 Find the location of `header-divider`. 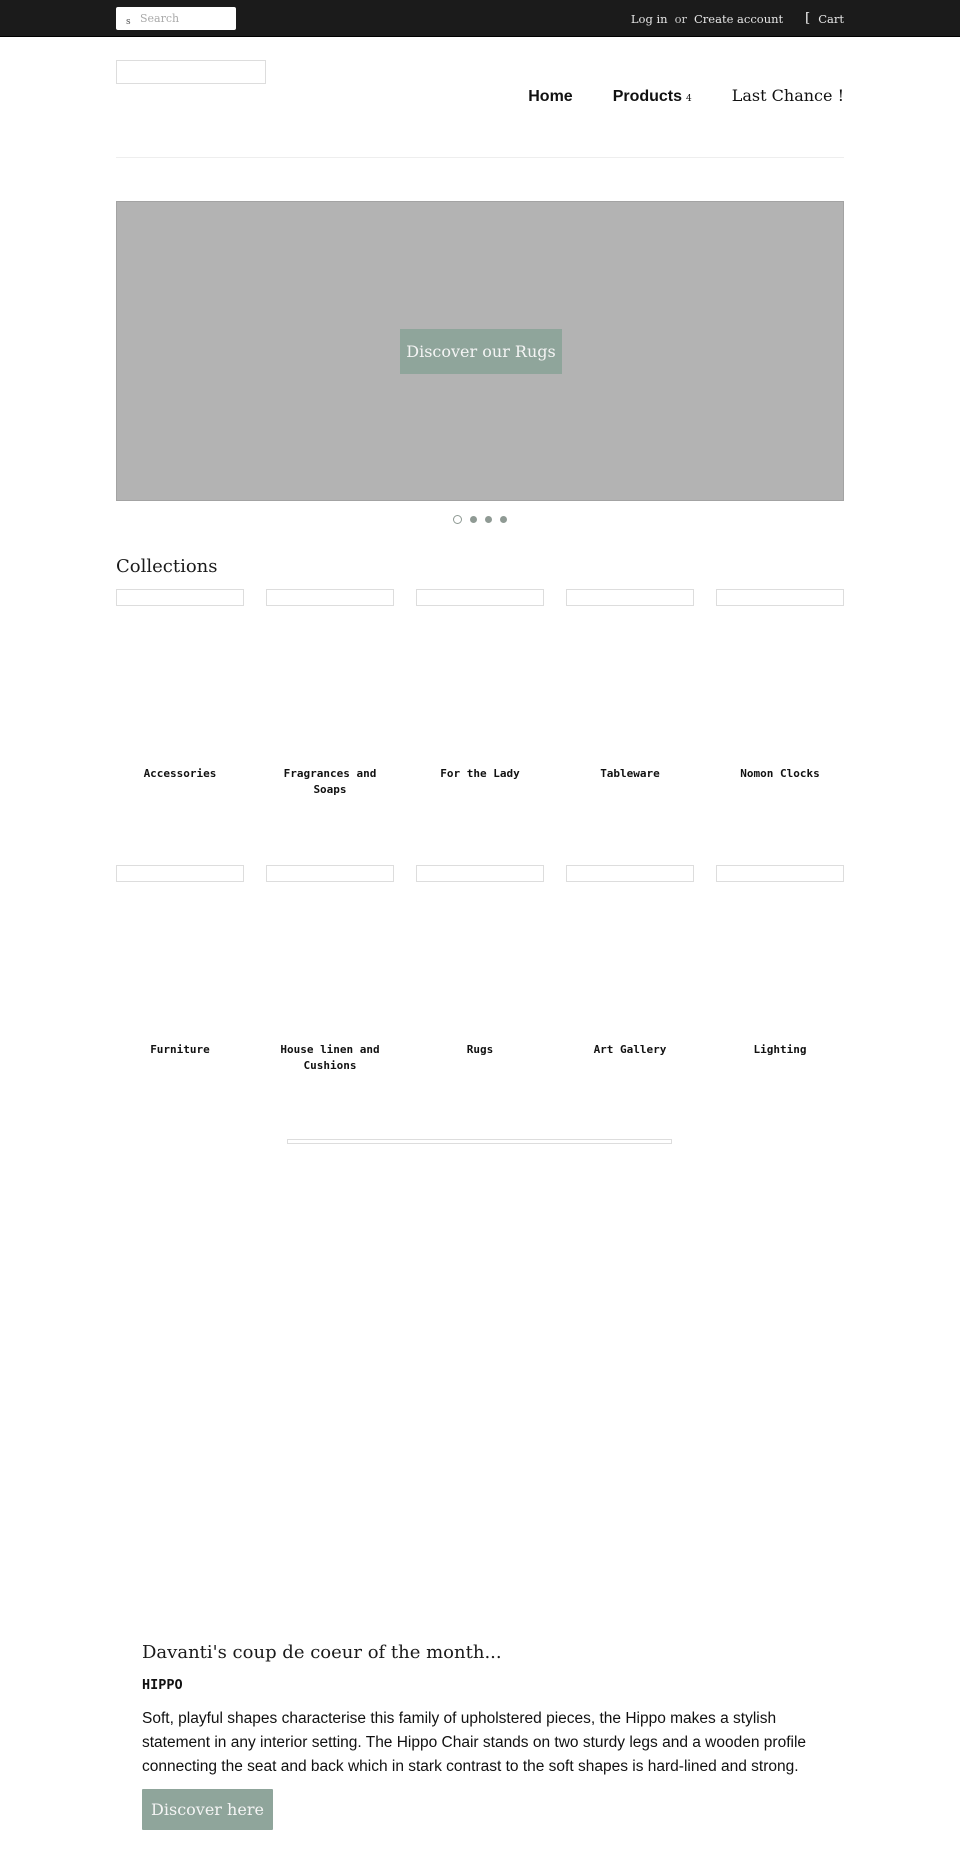

header-divider is located at coordinates (480, 157).